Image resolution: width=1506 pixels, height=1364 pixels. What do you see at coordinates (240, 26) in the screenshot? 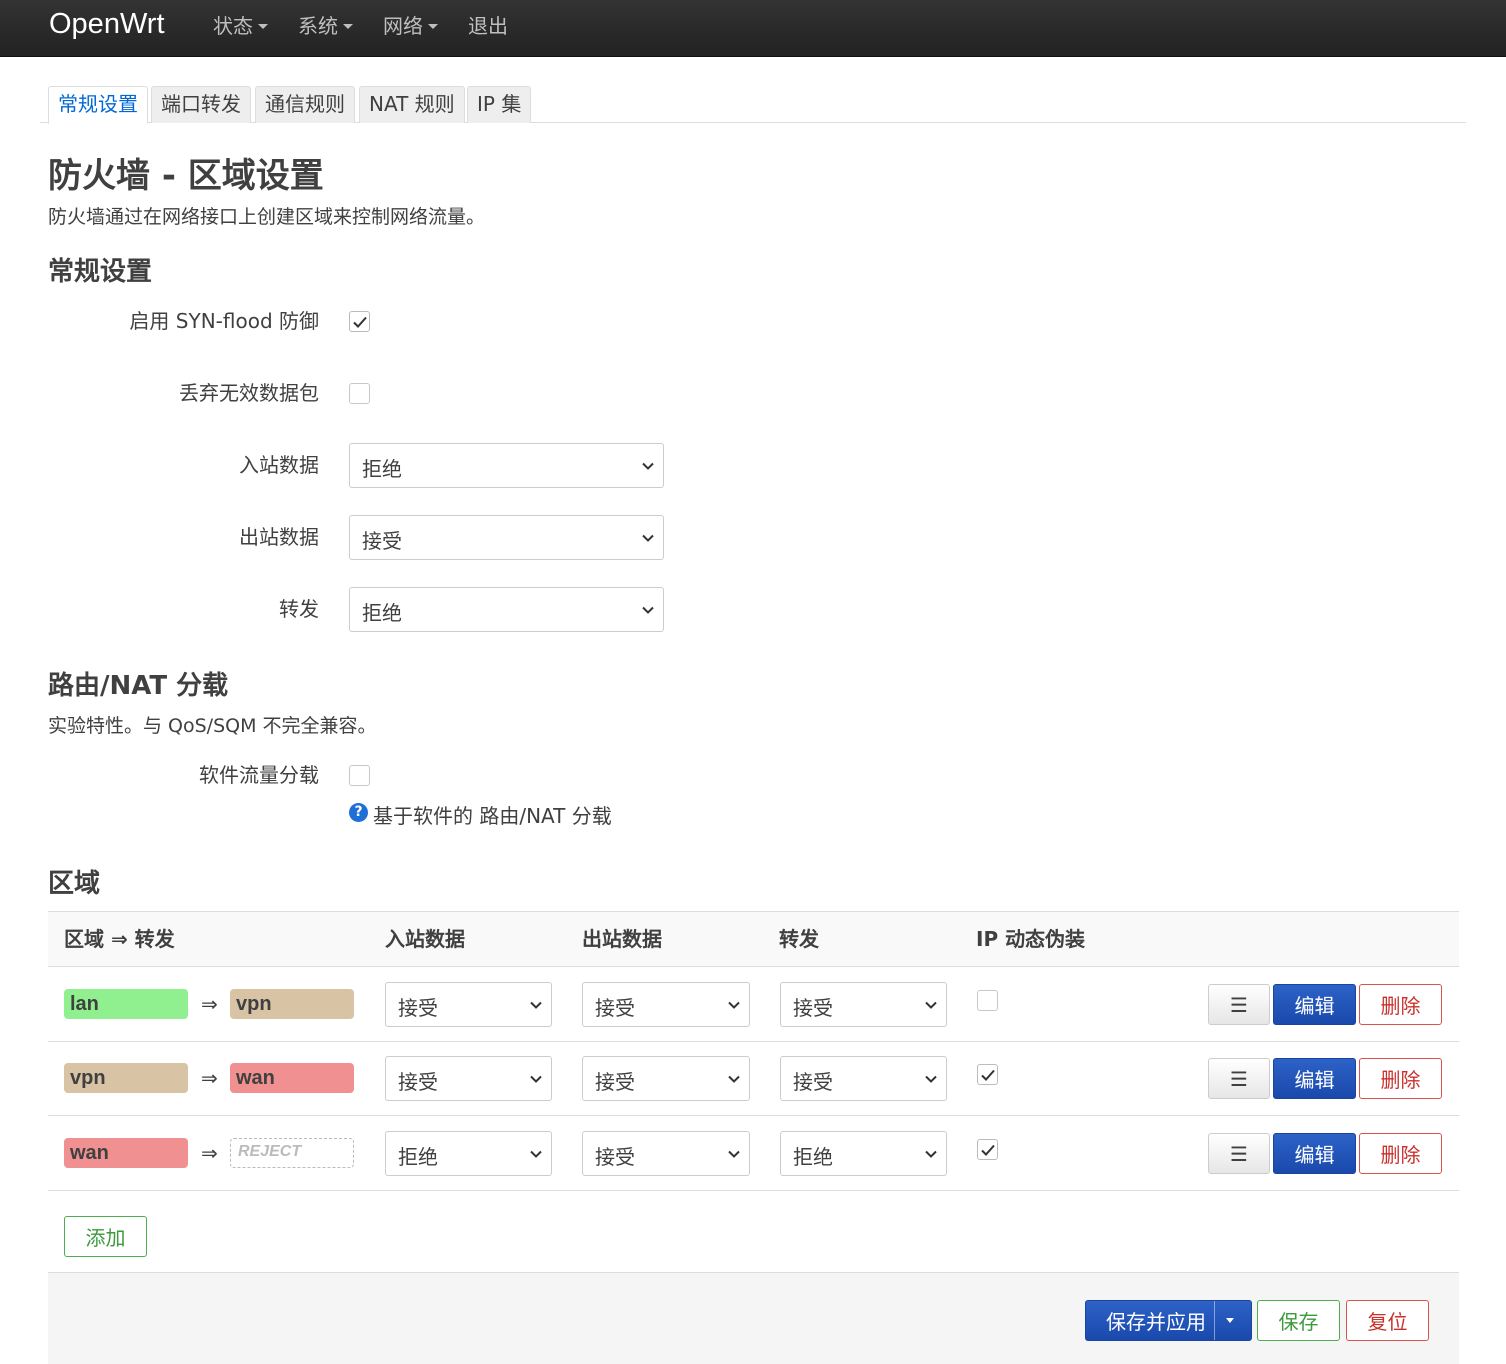
I see `menu-status: 状态` at bounding box center [240, 26].